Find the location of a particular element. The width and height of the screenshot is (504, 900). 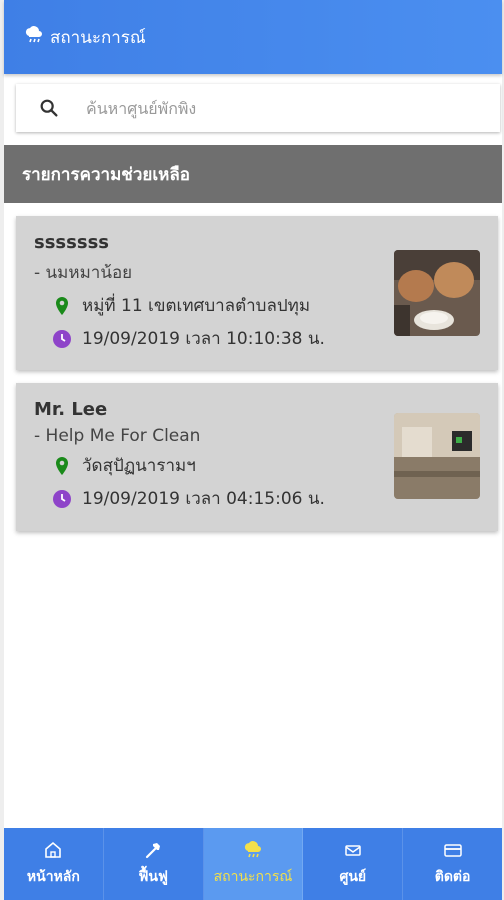

search-icon is located at coordinates (49, 108).